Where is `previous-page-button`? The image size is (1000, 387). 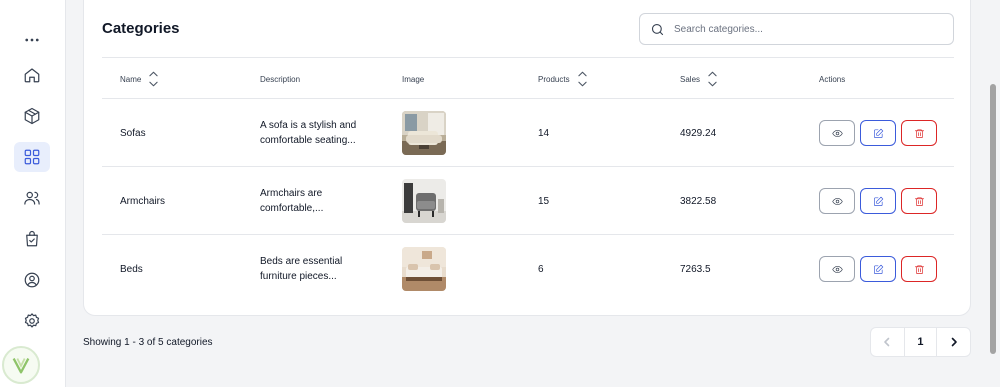
previous-page-button is located at coordinates (888, 342).